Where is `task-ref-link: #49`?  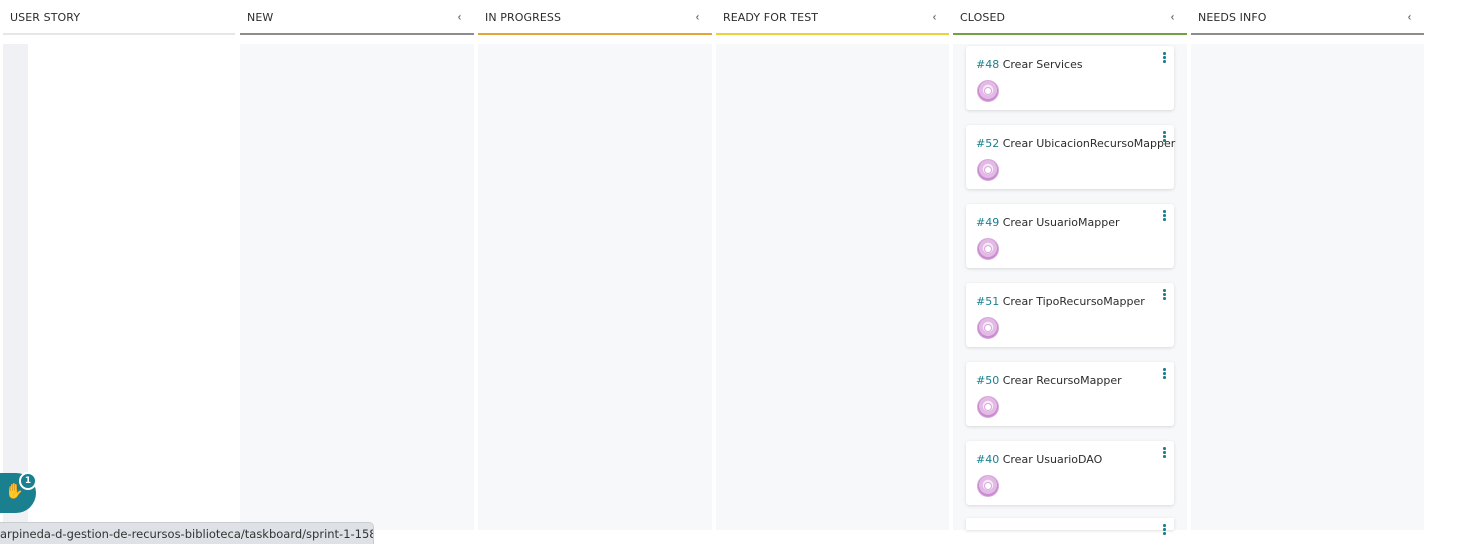 task-ref-link: #49 is located at coordinates (987, 222).